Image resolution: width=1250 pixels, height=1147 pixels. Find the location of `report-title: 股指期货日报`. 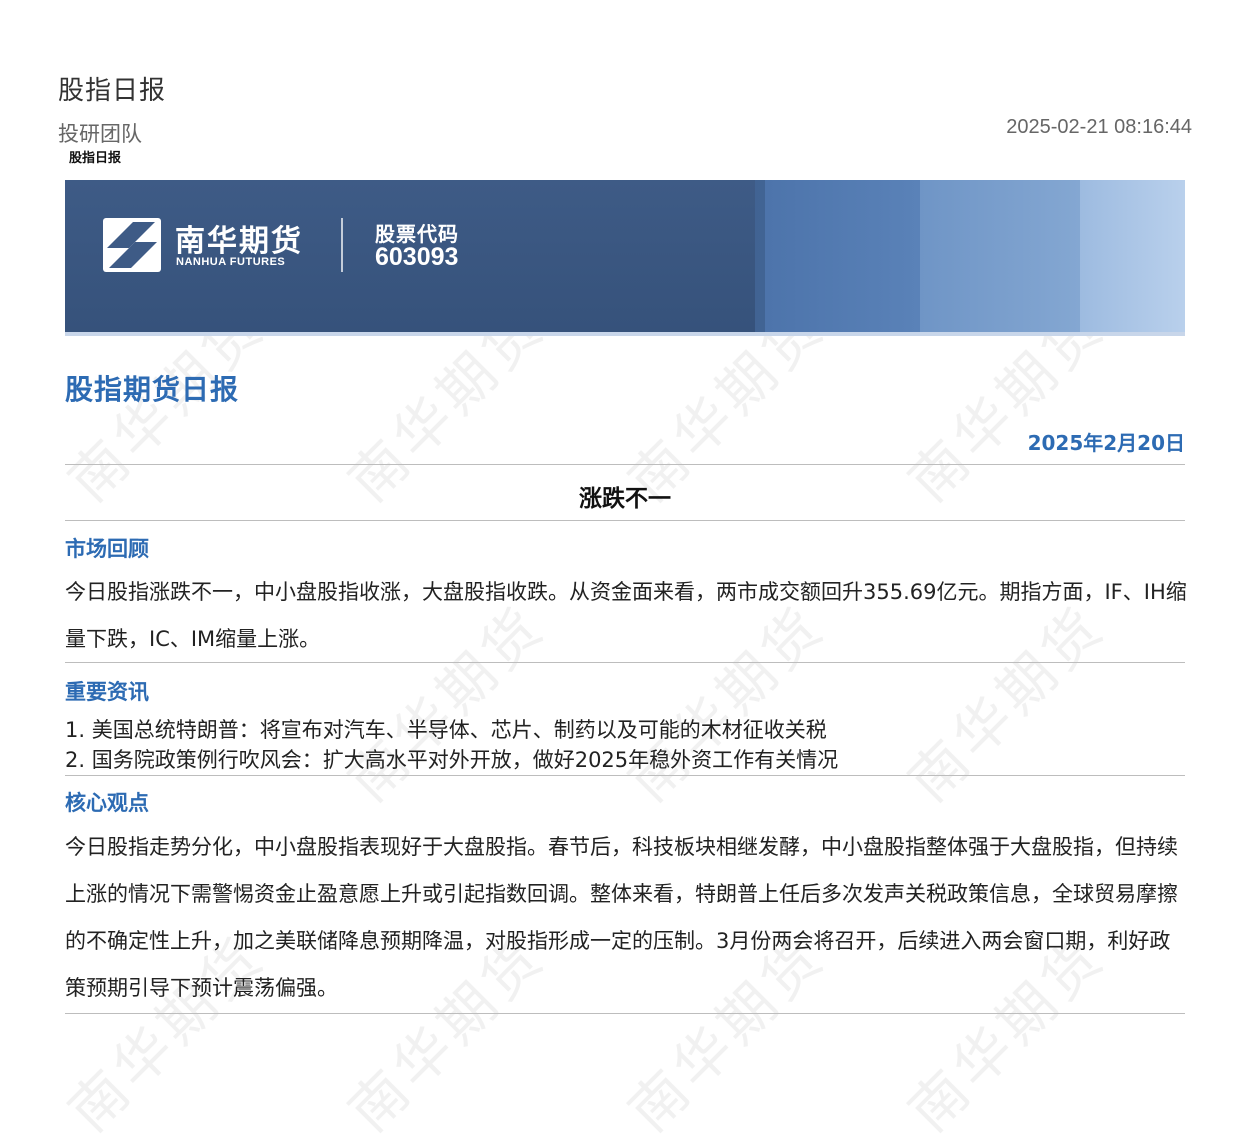

report-title: 股指期货日报 is located at coordinates (152, 389).